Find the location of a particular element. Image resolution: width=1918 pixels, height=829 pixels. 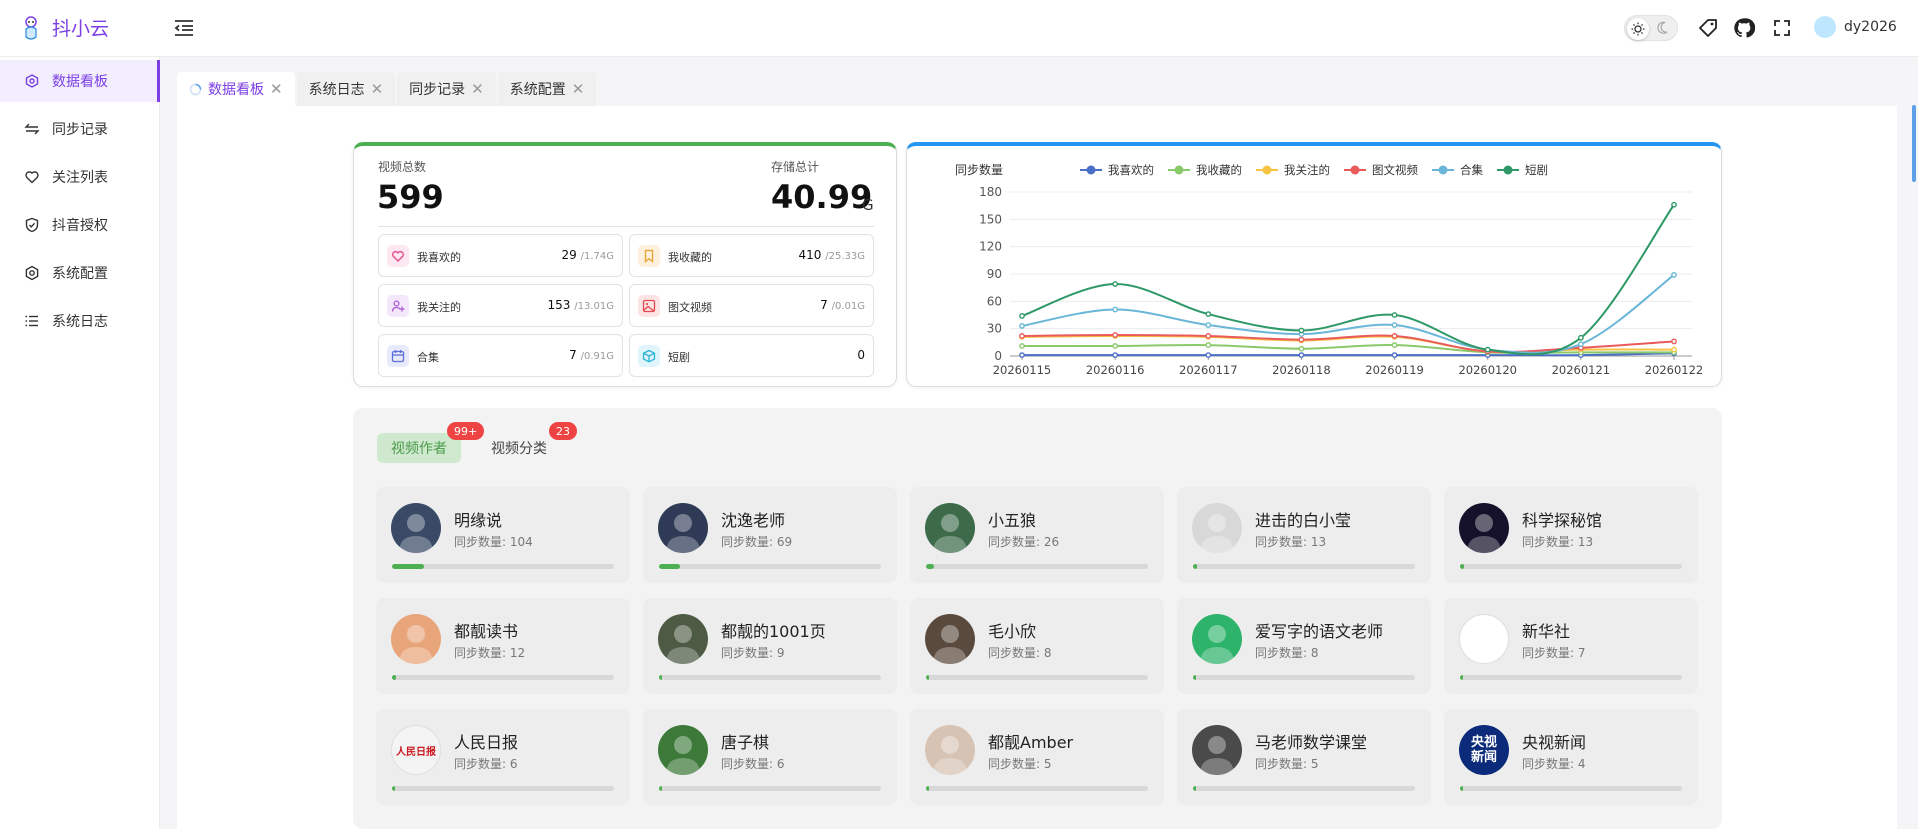

author-card: 沈逸老师 同步数量: 69 is located at coordinates (770, 535).